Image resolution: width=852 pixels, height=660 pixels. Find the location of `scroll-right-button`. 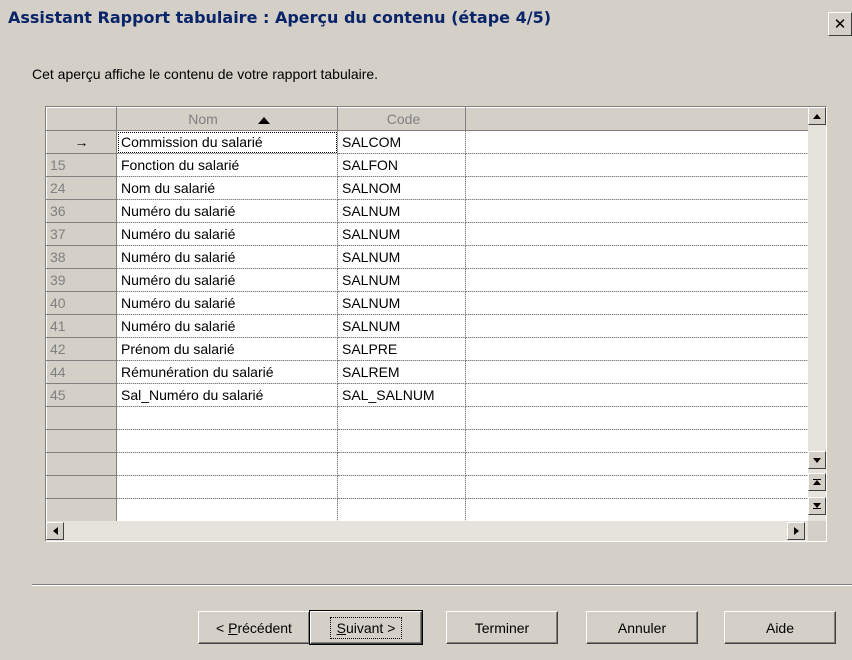

scroll-right-button is located at coordinates (796, 531).